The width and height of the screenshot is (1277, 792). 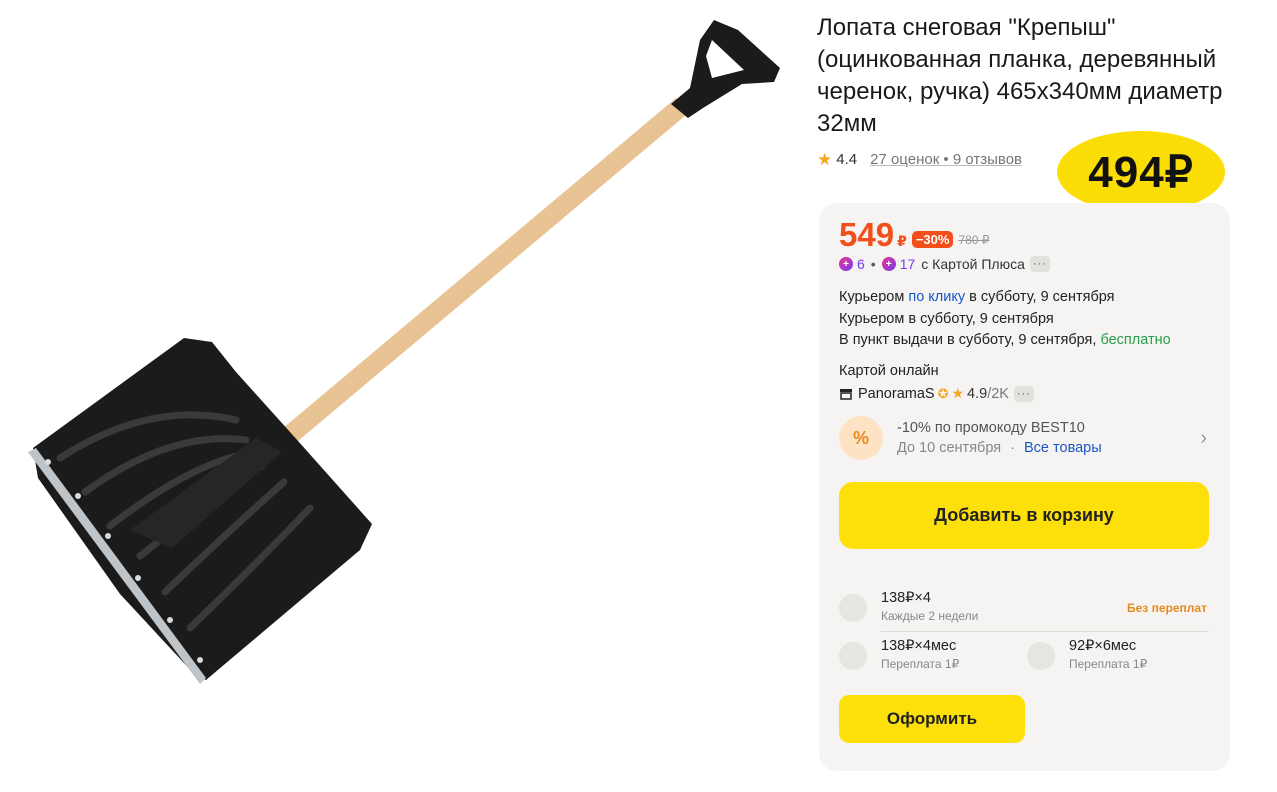 I want to click on installment-amount: 138₽×4мес, so click(x=919, y=646).